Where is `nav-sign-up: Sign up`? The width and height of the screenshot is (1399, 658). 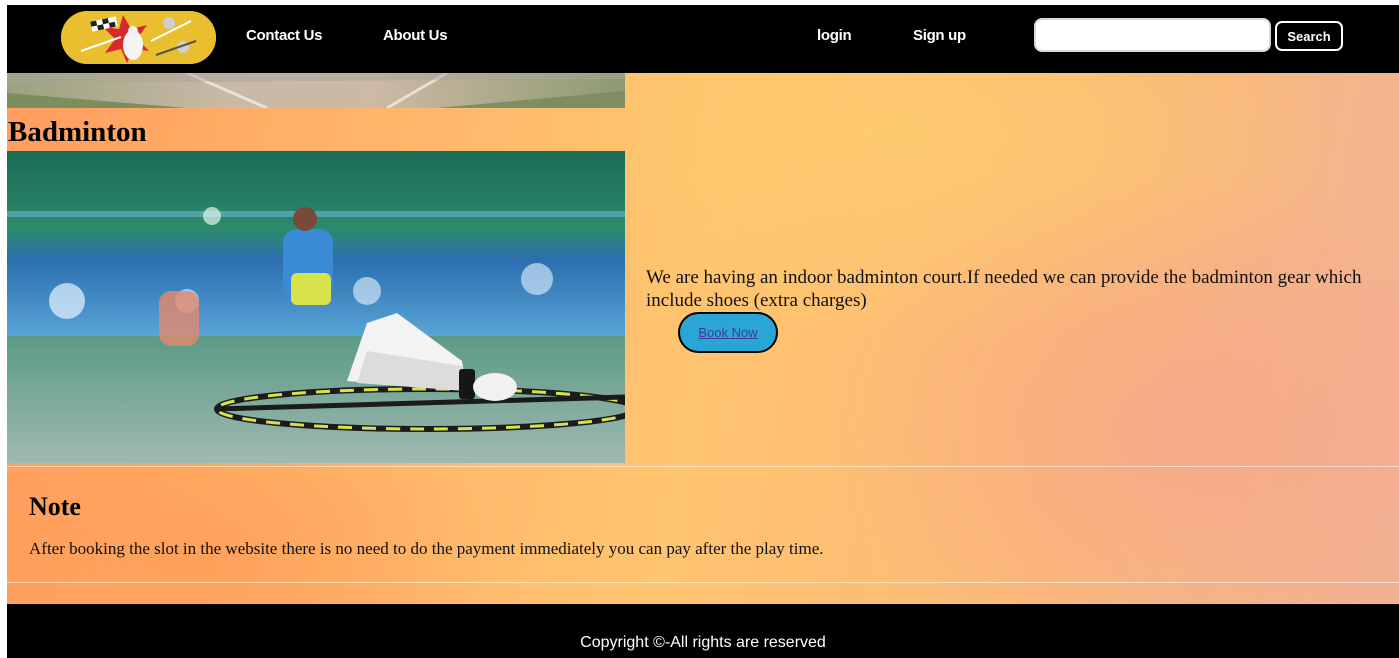 nav-sign-up: Sign up is located at coordinates (939, 35).